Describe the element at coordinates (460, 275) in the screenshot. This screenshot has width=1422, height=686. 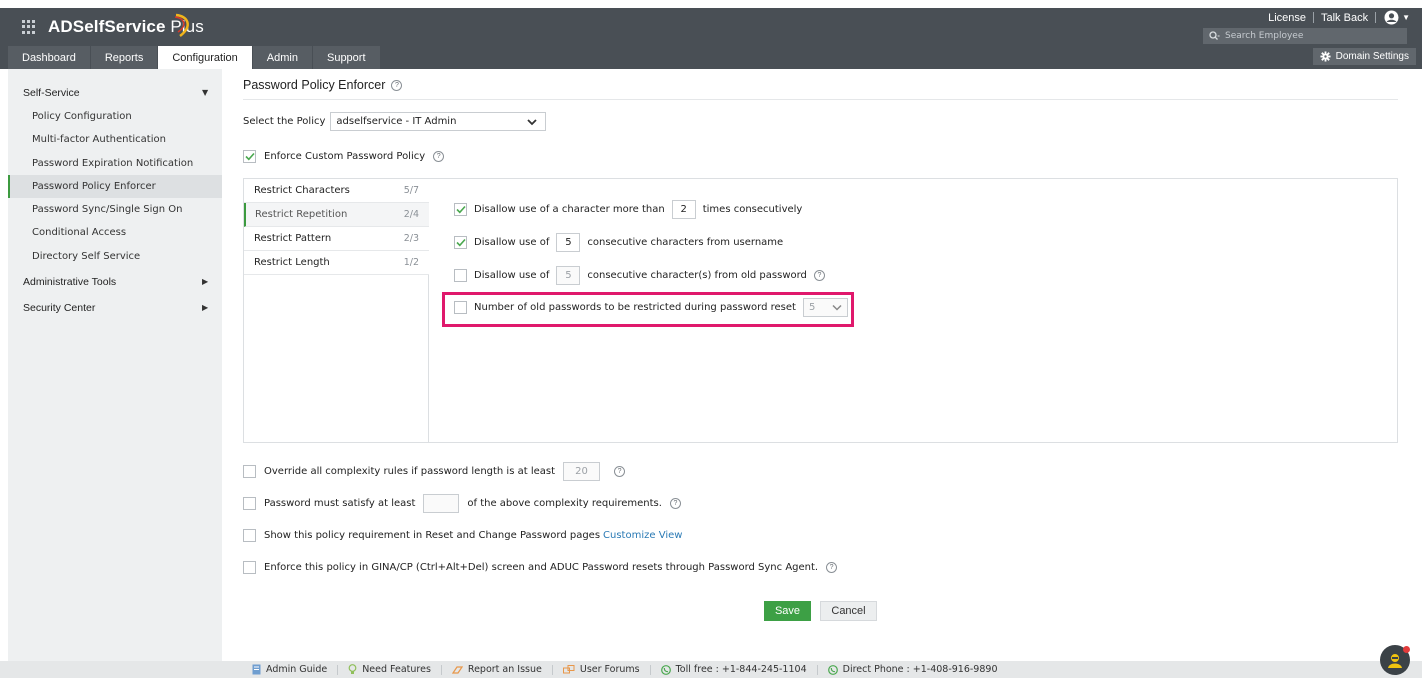
I see `rule-old-password-chars-checkbox` at that location.